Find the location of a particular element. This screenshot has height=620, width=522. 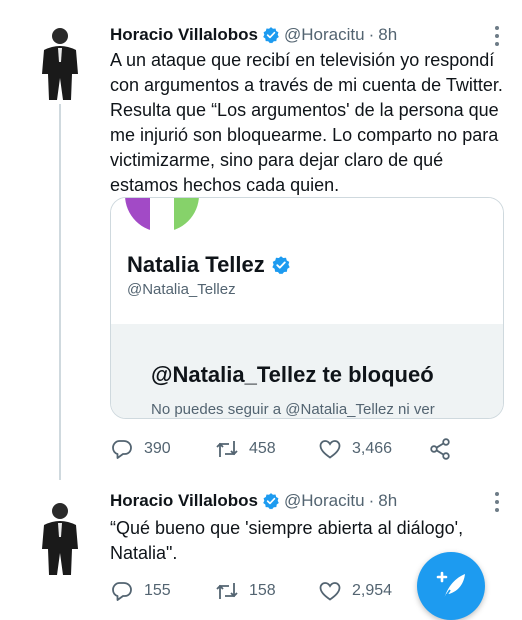

retweet-count: 458 is located at coordinates (262, 448).